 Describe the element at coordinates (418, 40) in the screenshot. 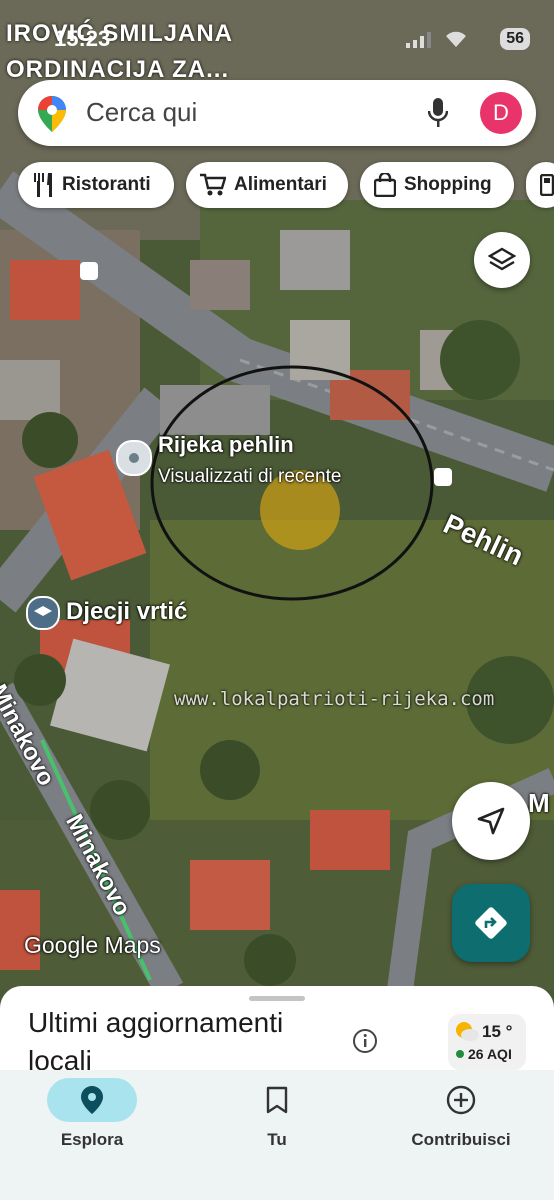

I see `signal-icon` at that location.